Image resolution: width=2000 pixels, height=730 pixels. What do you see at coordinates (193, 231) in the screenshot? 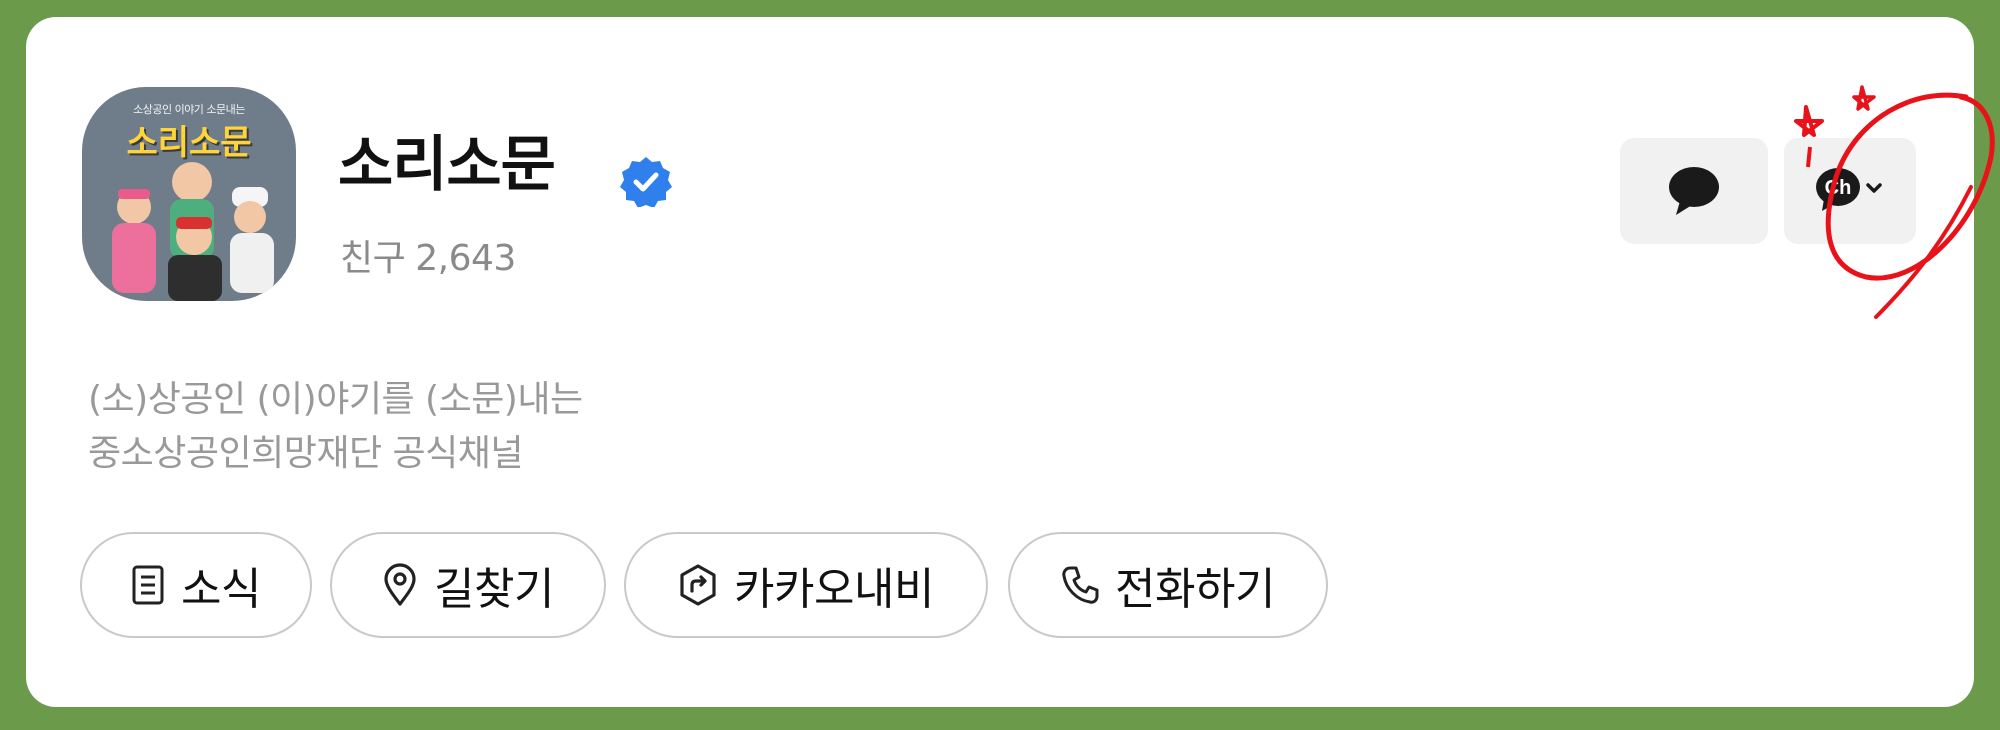
I see `avatar-illustration` at bounding box center [193, 231].